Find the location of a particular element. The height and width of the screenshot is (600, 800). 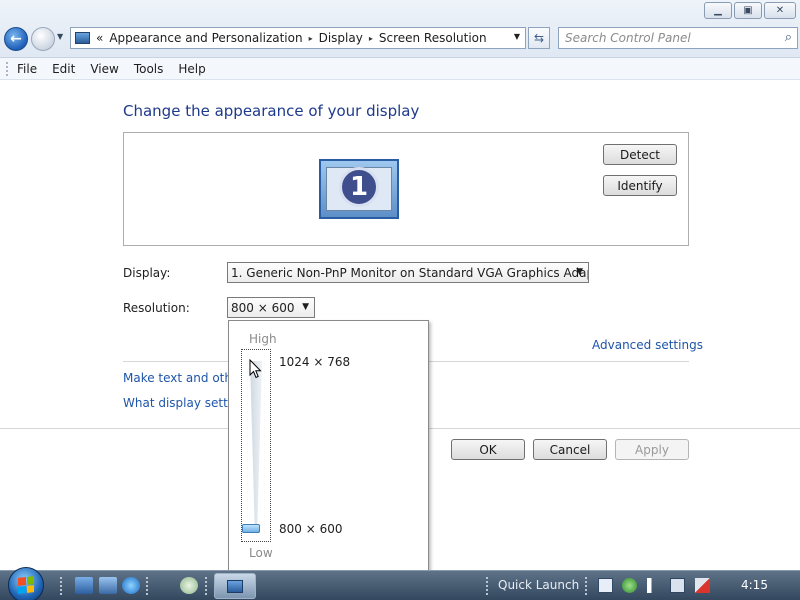

apply-button: Apply is located at coordinates (652, 449).